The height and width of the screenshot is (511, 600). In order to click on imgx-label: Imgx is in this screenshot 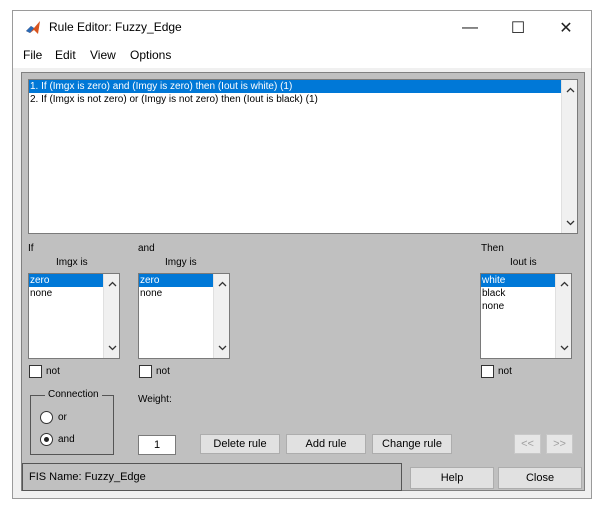, I will do `click(72, 262)`.